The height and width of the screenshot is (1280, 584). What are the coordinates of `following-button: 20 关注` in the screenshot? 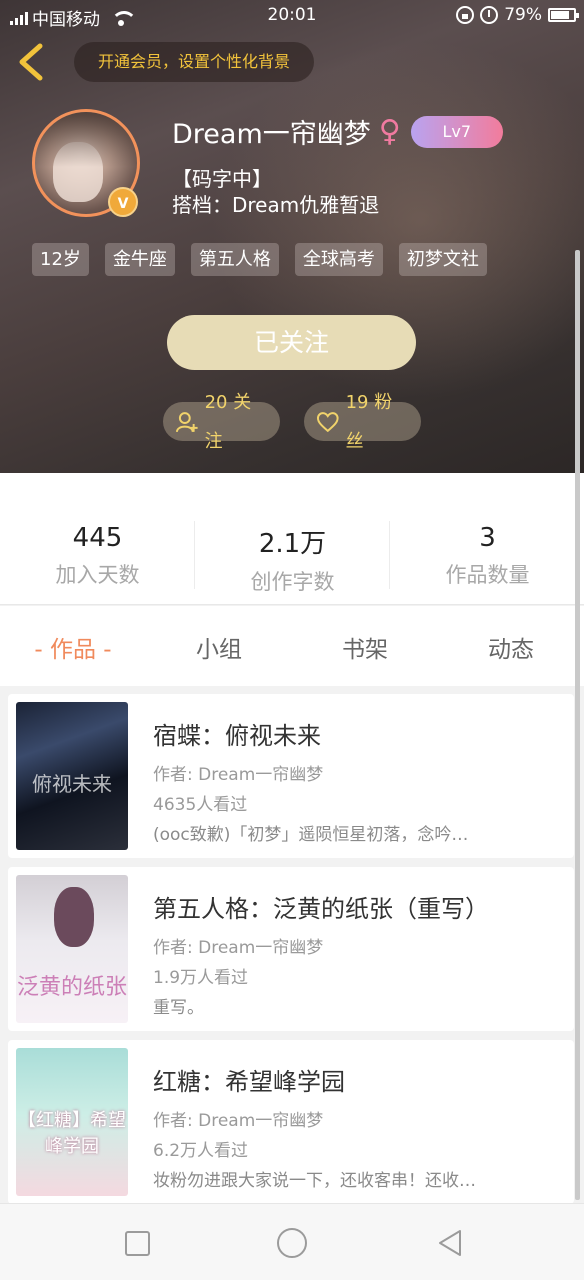 It's located at (221, 422).